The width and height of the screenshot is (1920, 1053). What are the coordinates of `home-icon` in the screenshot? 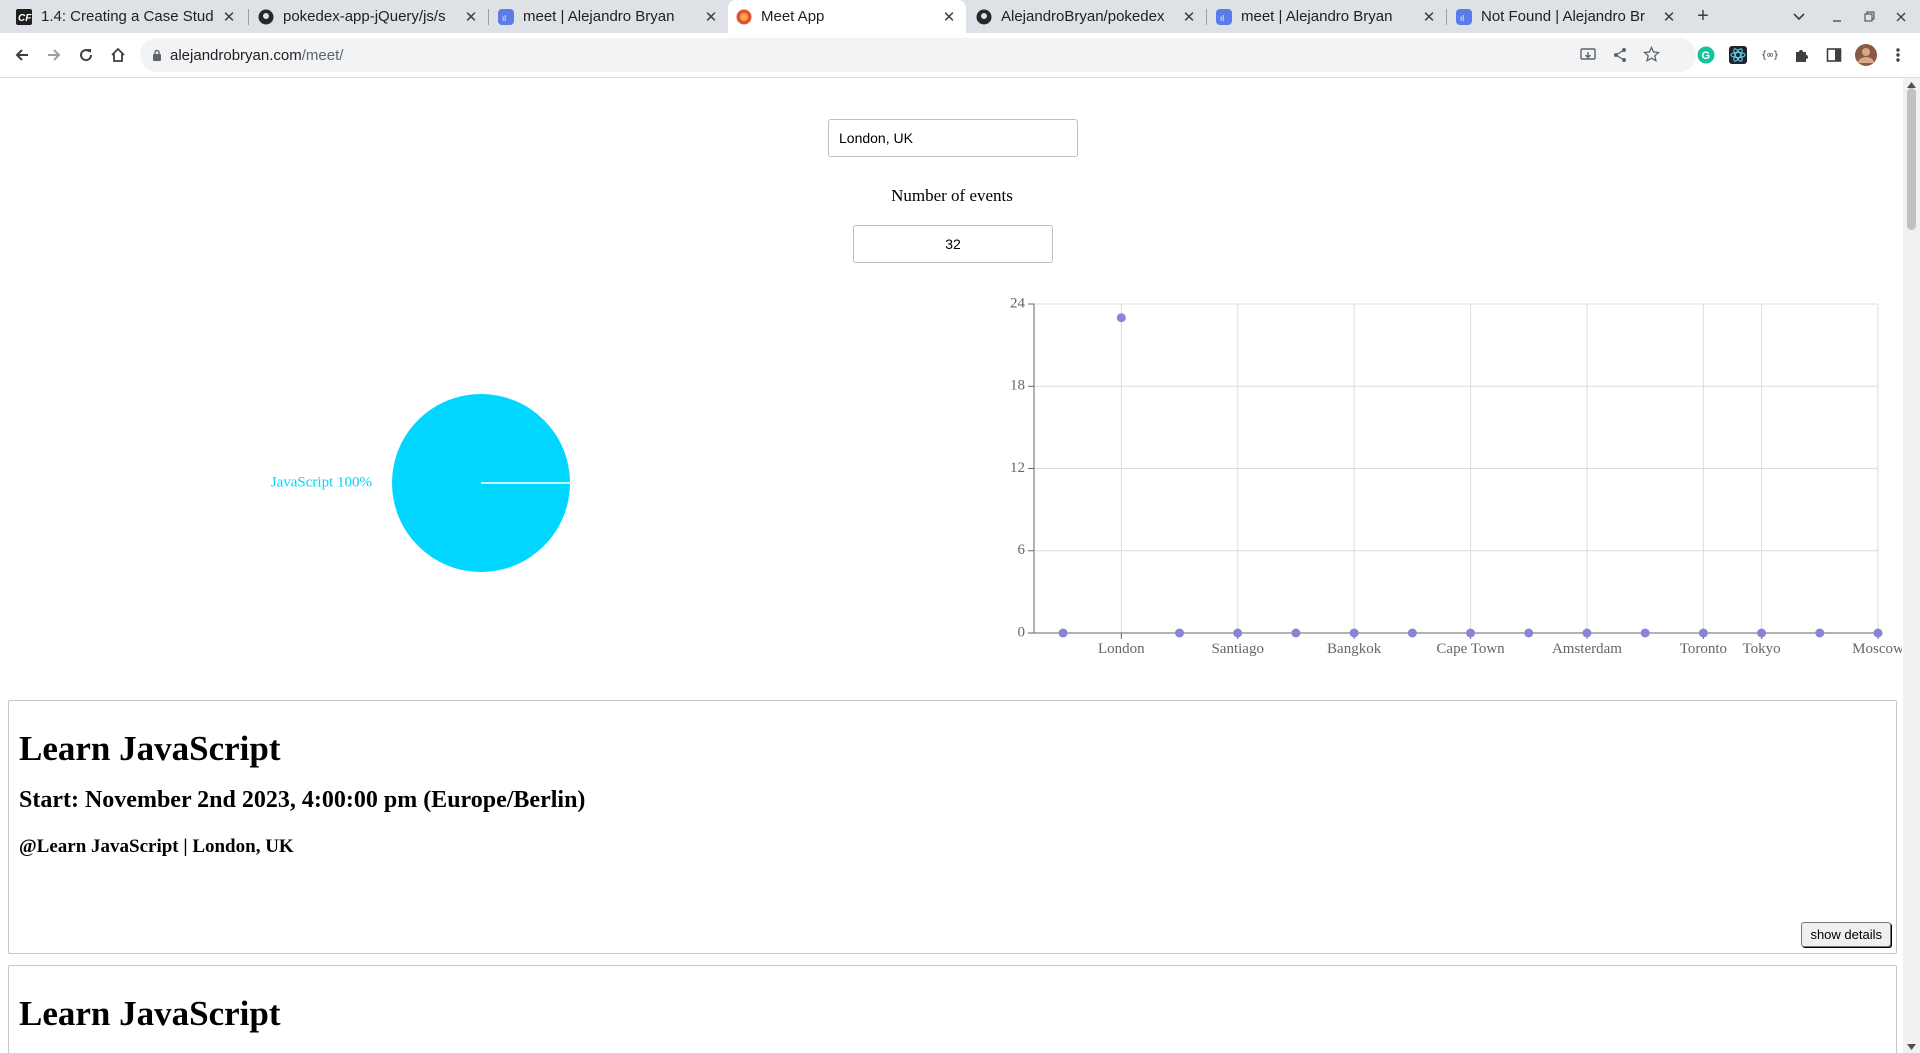 It's located at (118, 55).